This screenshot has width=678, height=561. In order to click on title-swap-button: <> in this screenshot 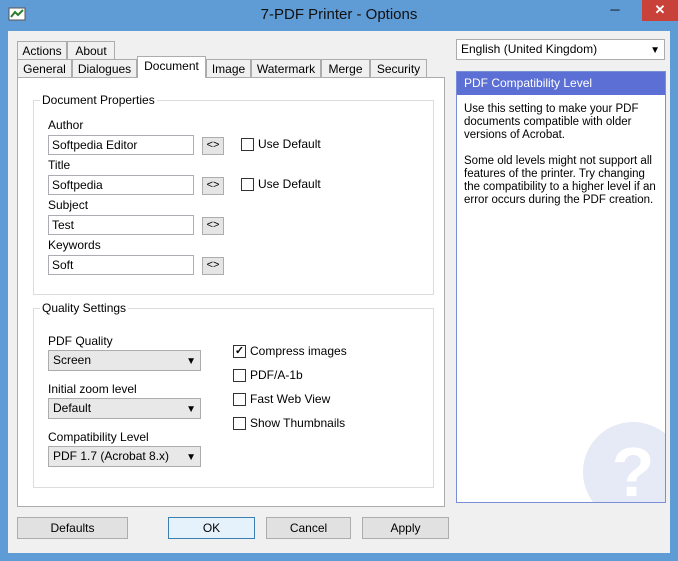, I will do `click(213, 186)`.